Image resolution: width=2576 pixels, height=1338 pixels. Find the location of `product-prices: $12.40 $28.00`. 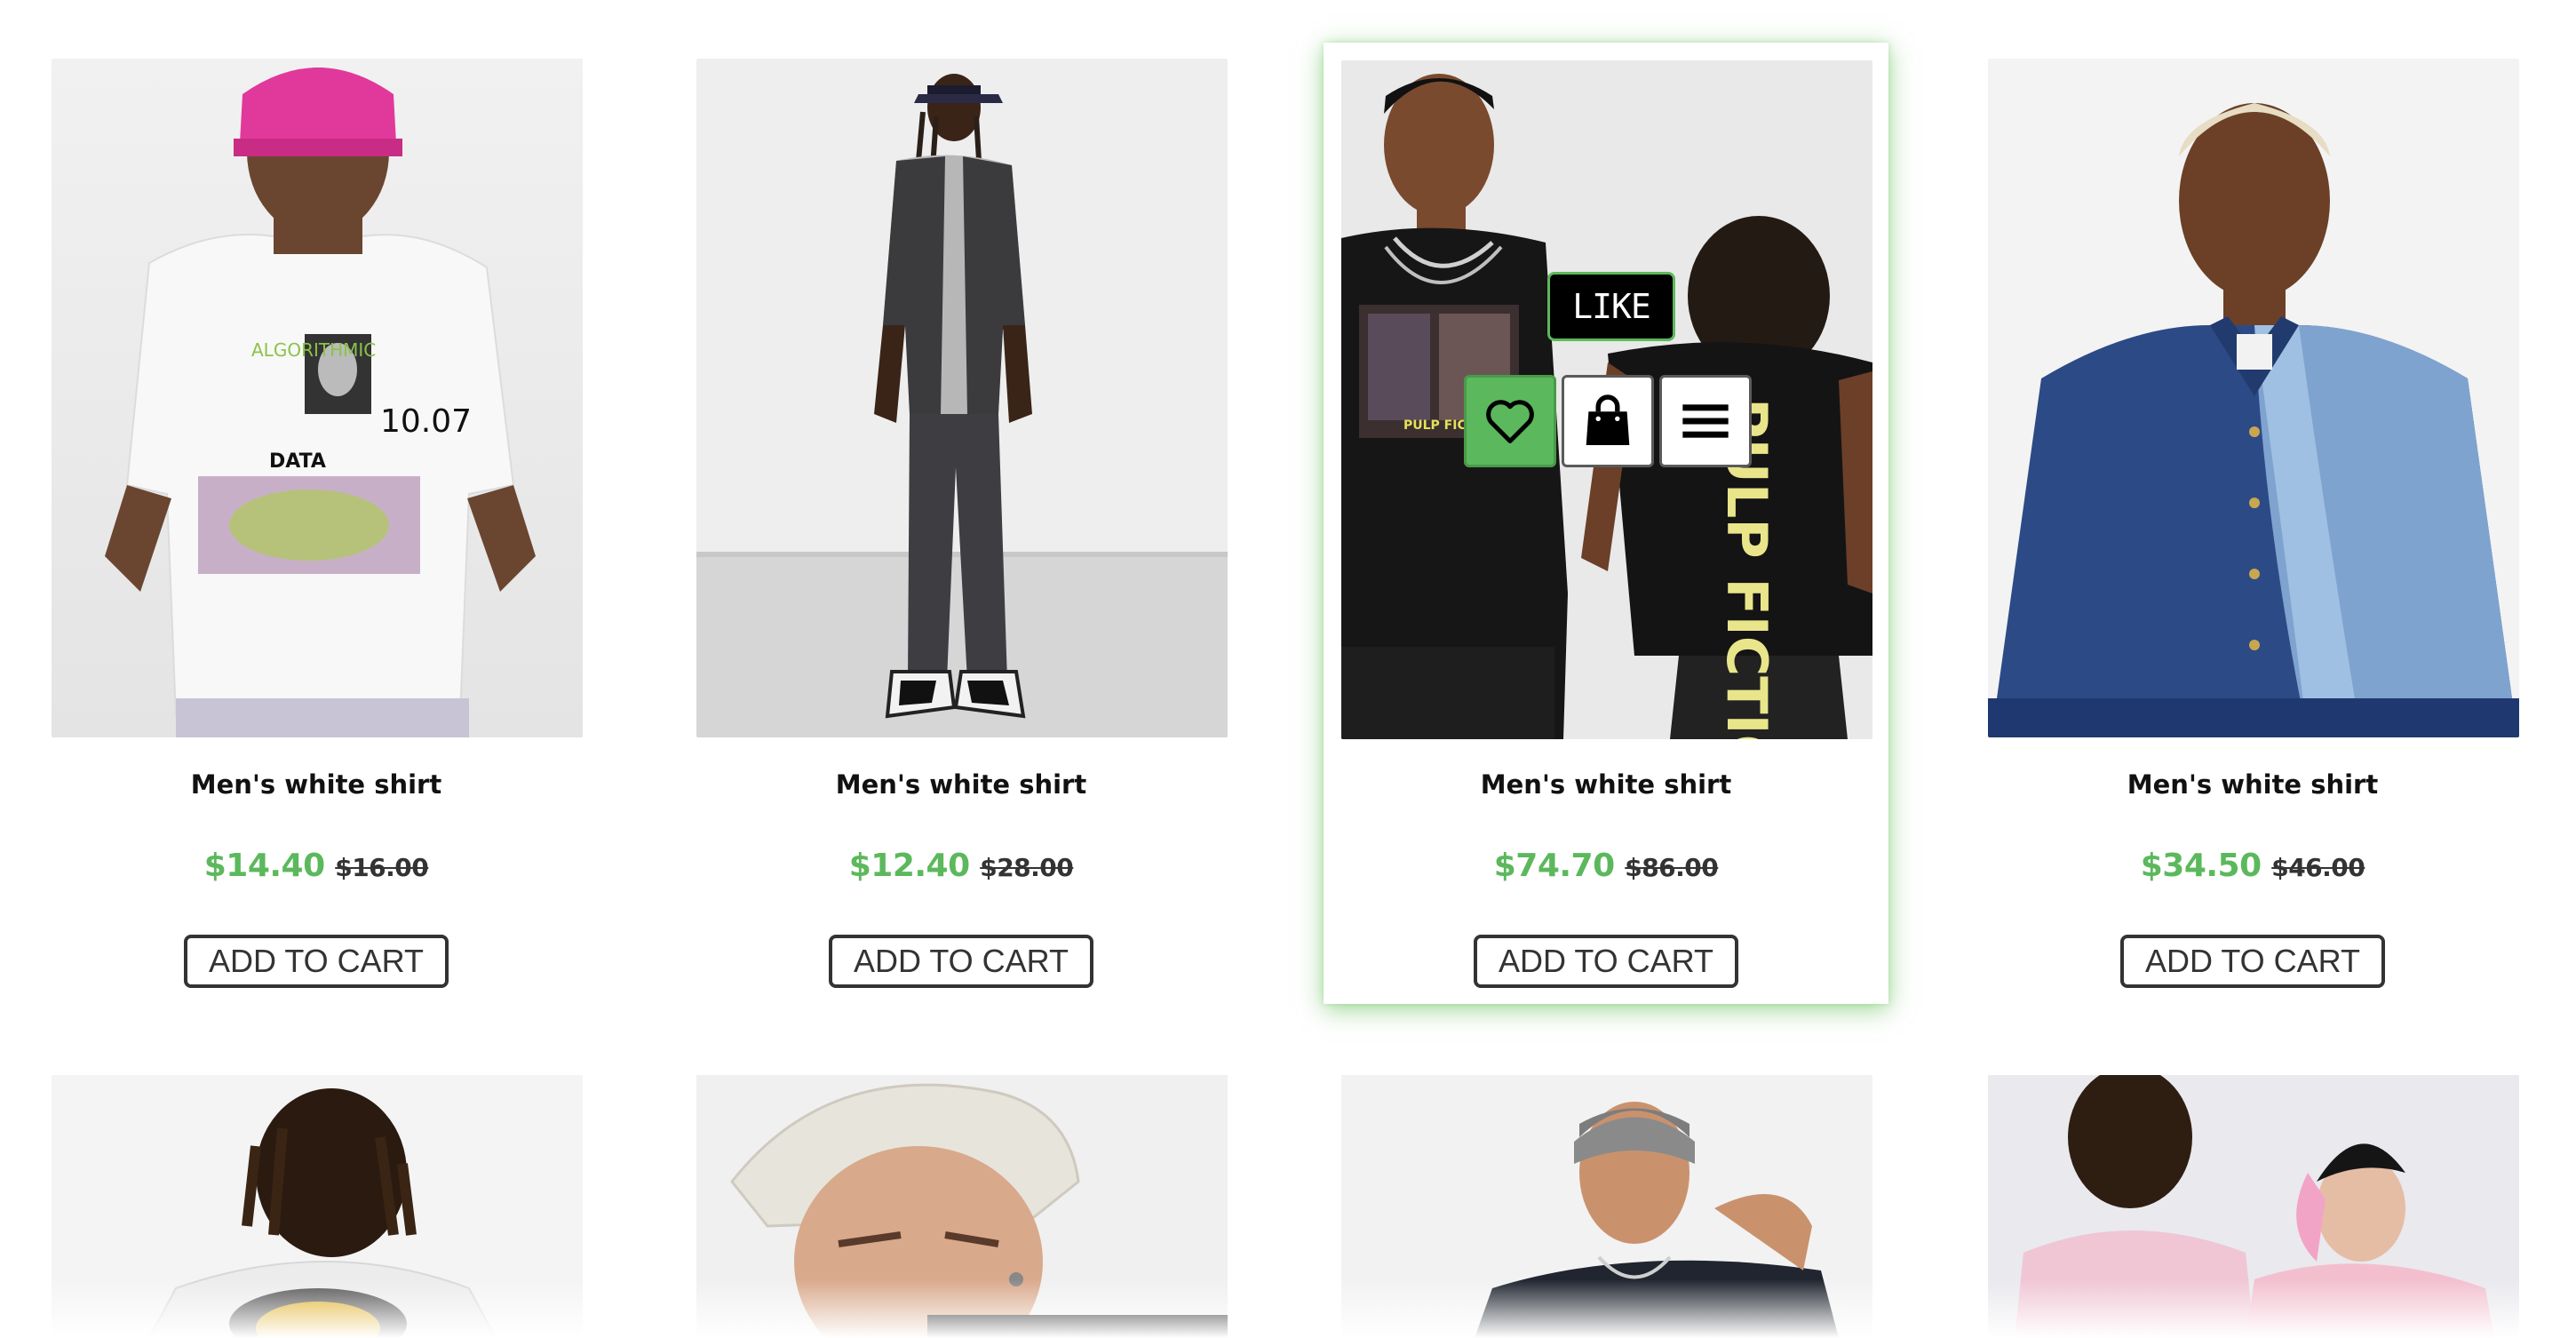

product-prices: $12.40 $28.00 is located at coordinates (961, 866).